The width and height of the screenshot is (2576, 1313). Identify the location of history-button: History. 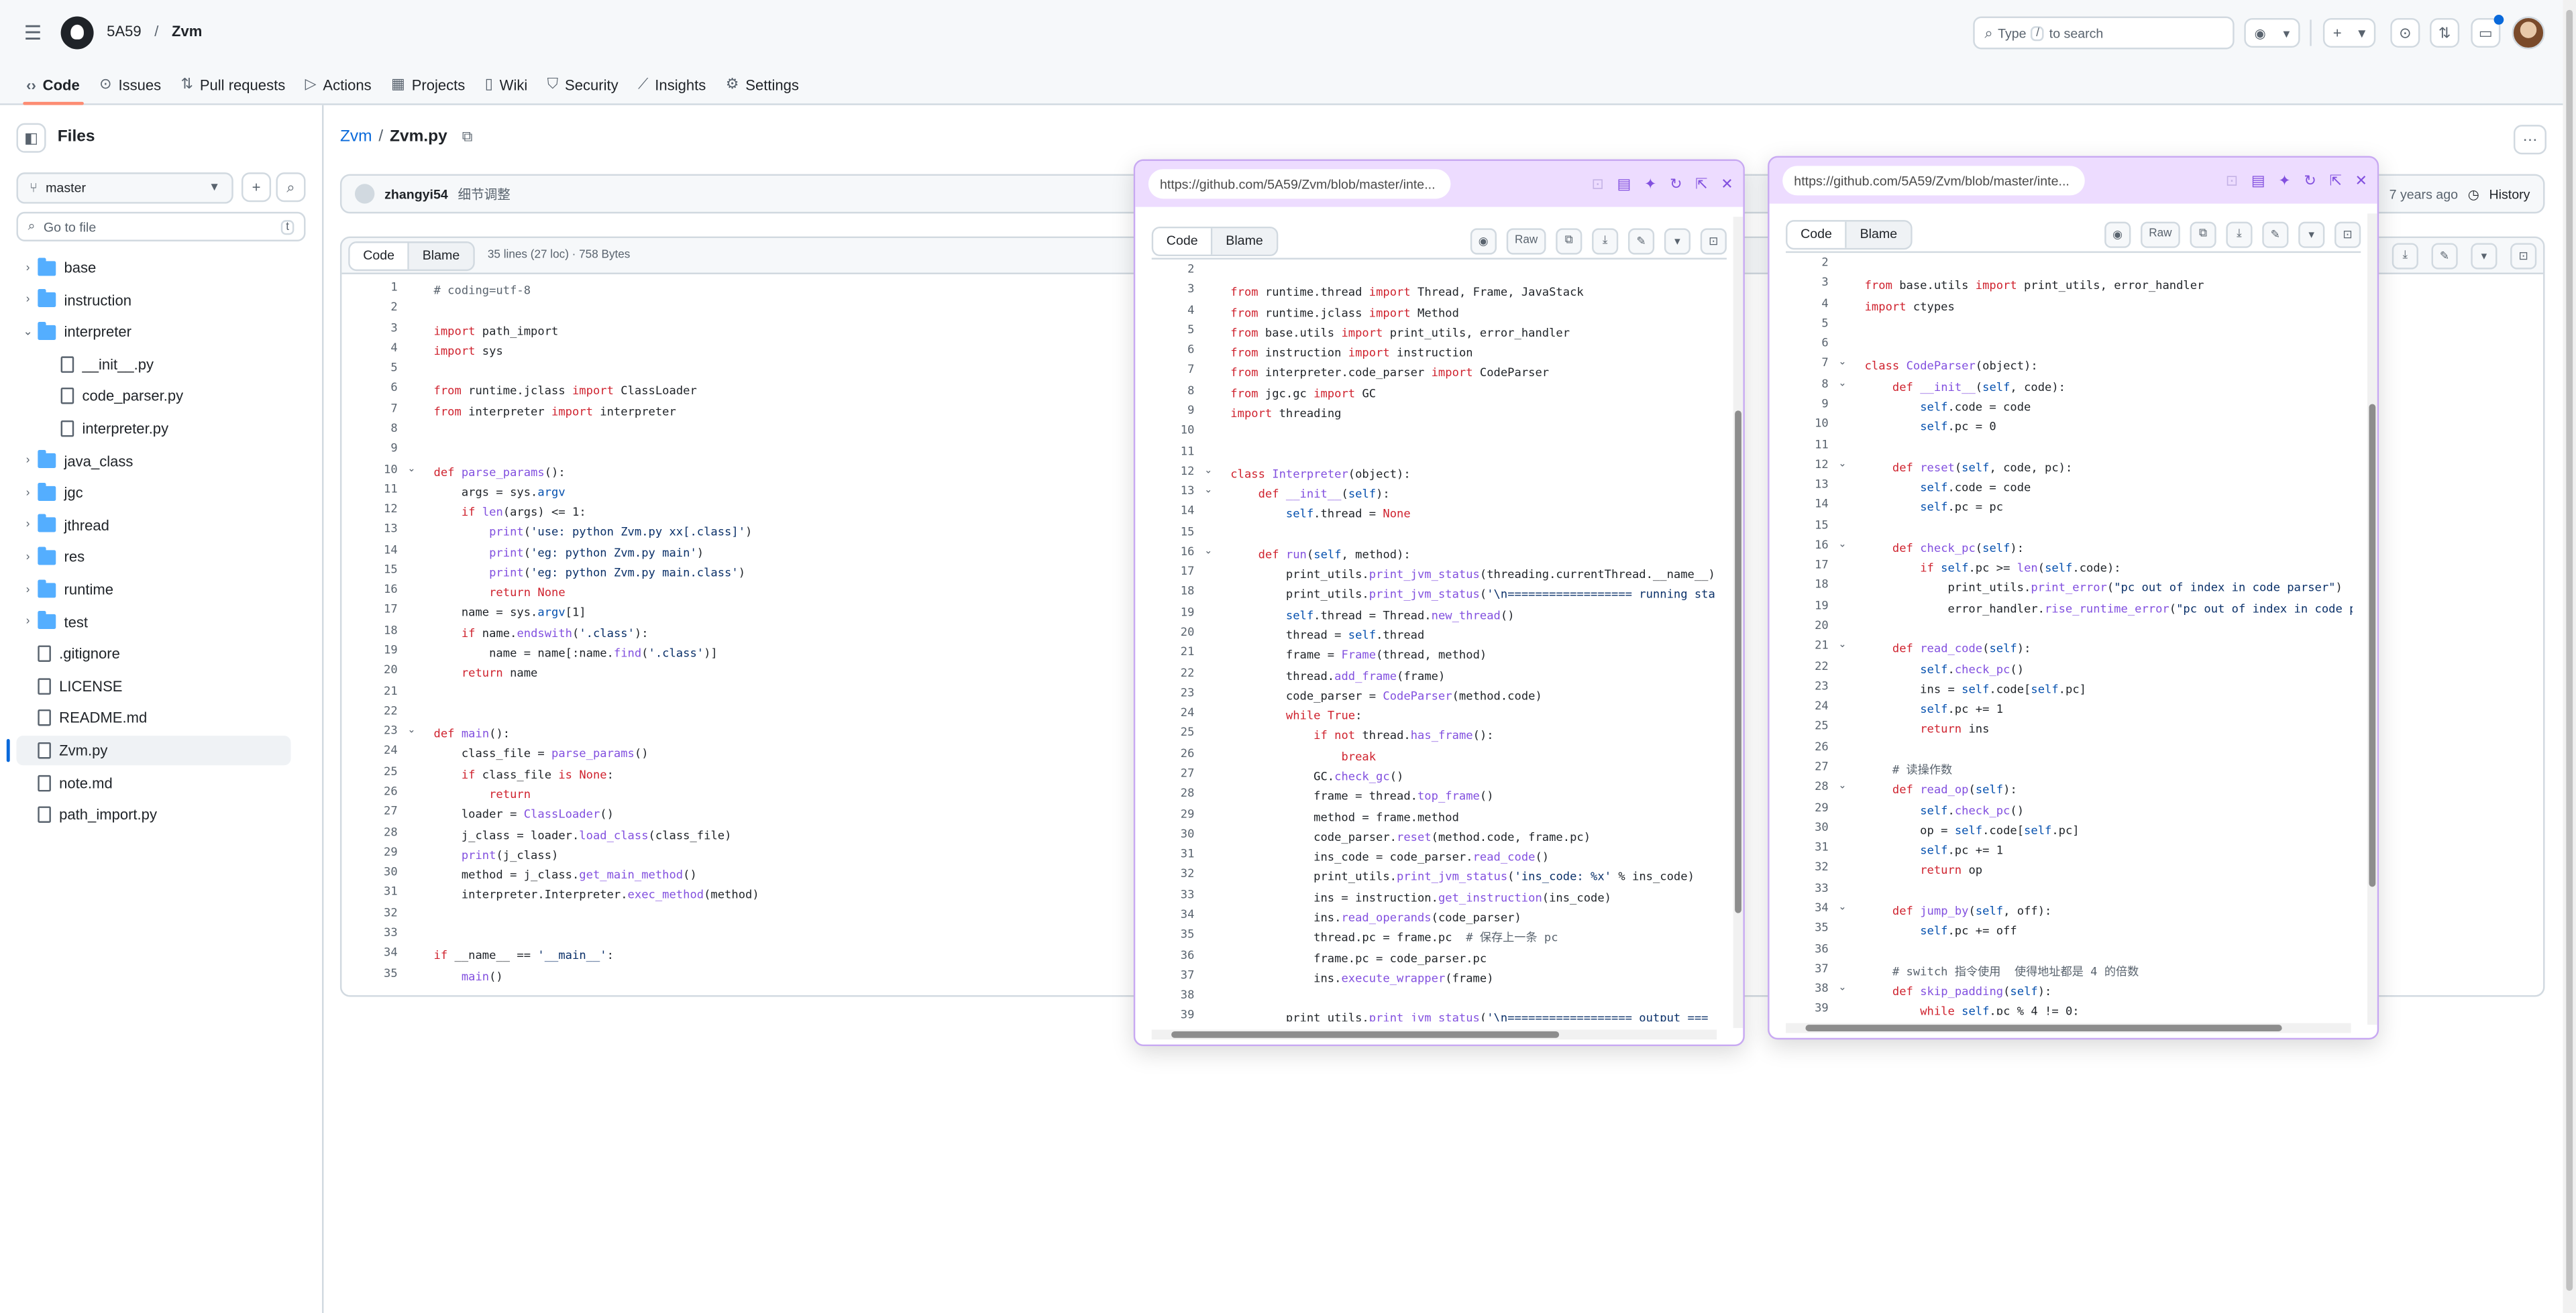
(2509, 193).